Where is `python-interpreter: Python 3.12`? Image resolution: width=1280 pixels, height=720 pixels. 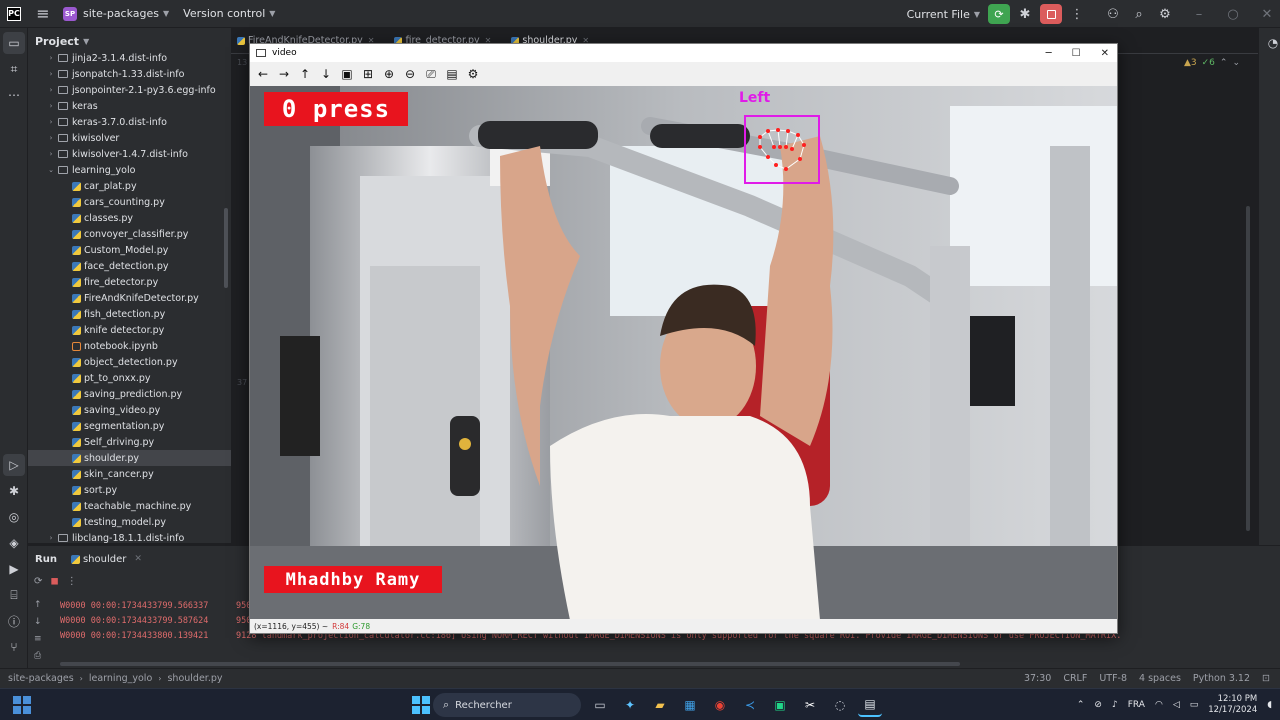
python-interpreter: Python 3.12 is located at coordinates (1221, 678).